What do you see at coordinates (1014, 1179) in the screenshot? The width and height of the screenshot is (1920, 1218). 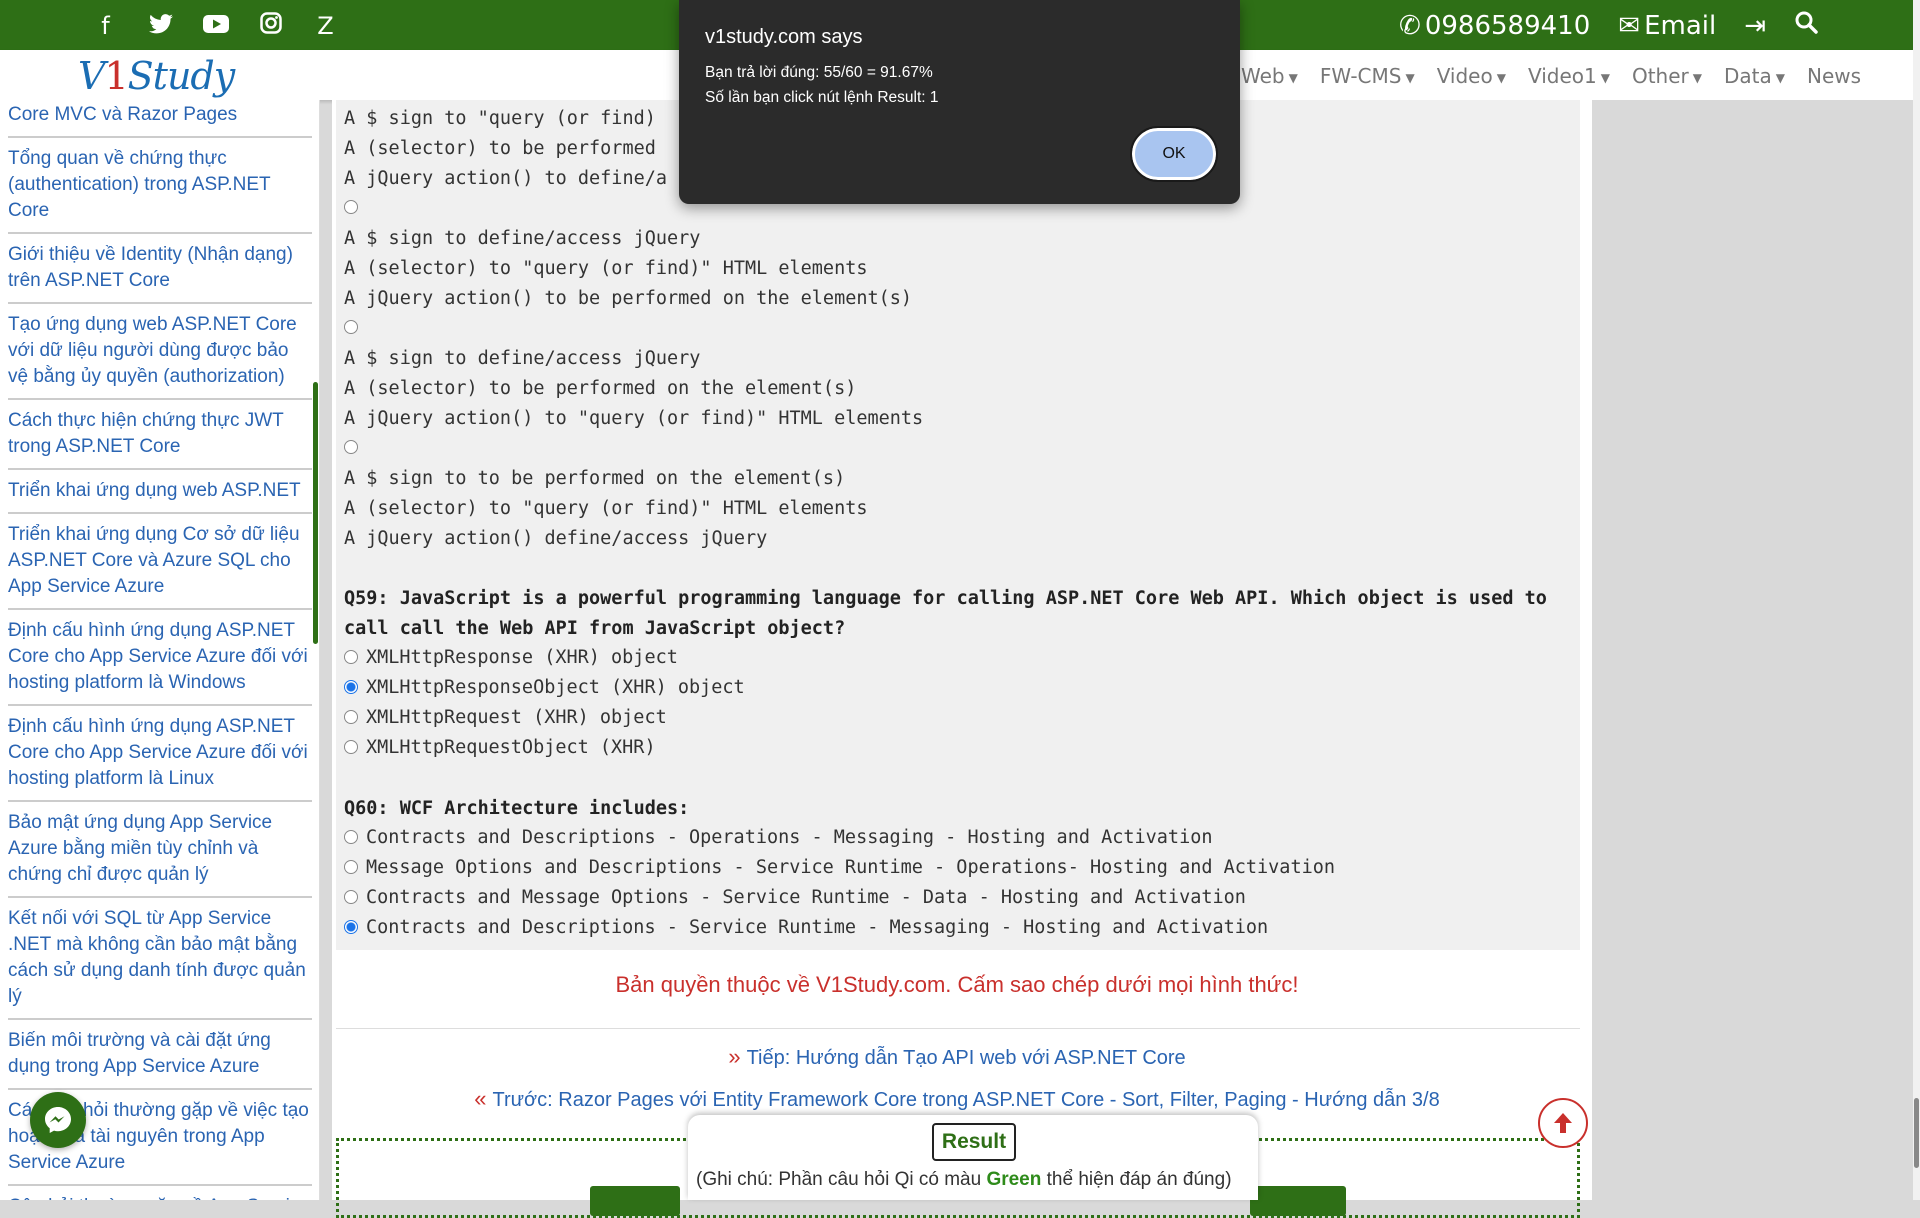 I see `note-green: Green` at bounding box center [1014, 1179].